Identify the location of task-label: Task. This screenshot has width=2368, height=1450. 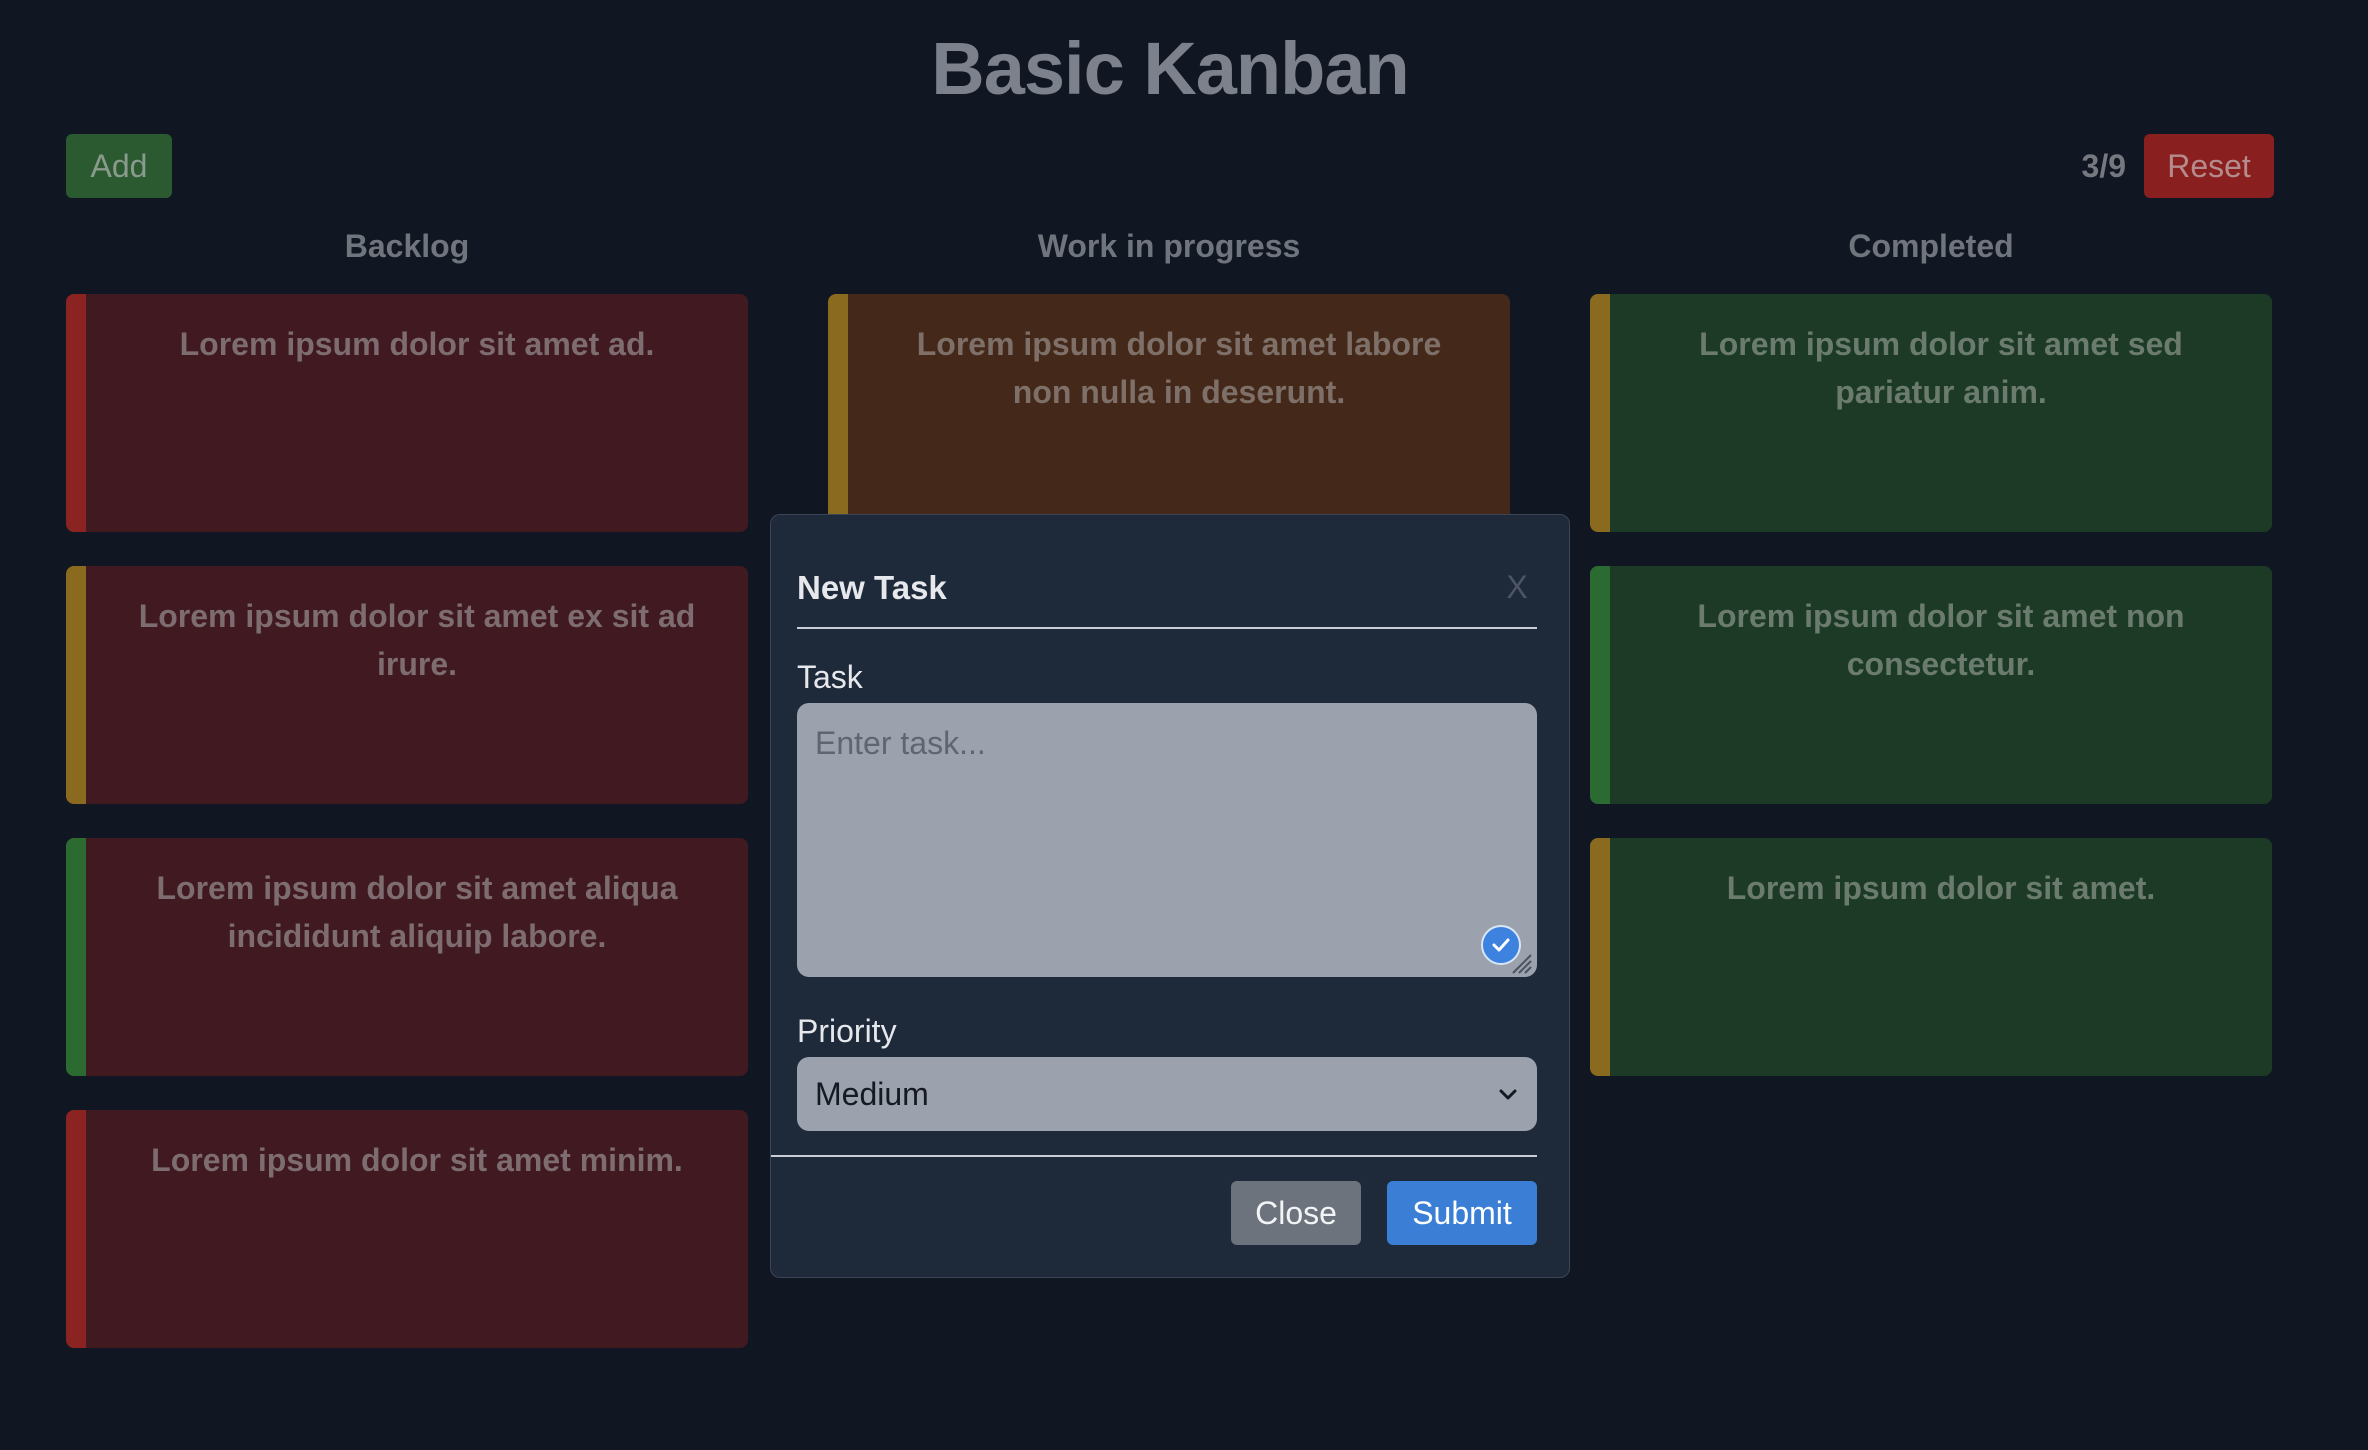
(830, 677).